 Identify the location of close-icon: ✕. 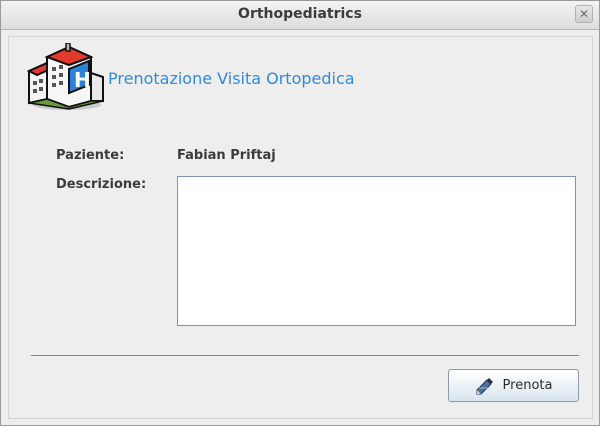
(584, 14).